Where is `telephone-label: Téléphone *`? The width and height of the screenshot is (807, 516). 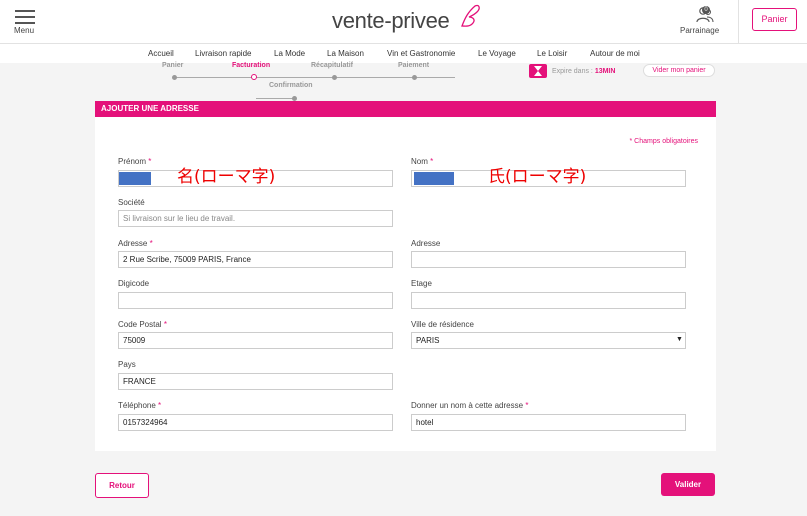
telephone-label: Téléphone * is located at coordinates (140, 405).